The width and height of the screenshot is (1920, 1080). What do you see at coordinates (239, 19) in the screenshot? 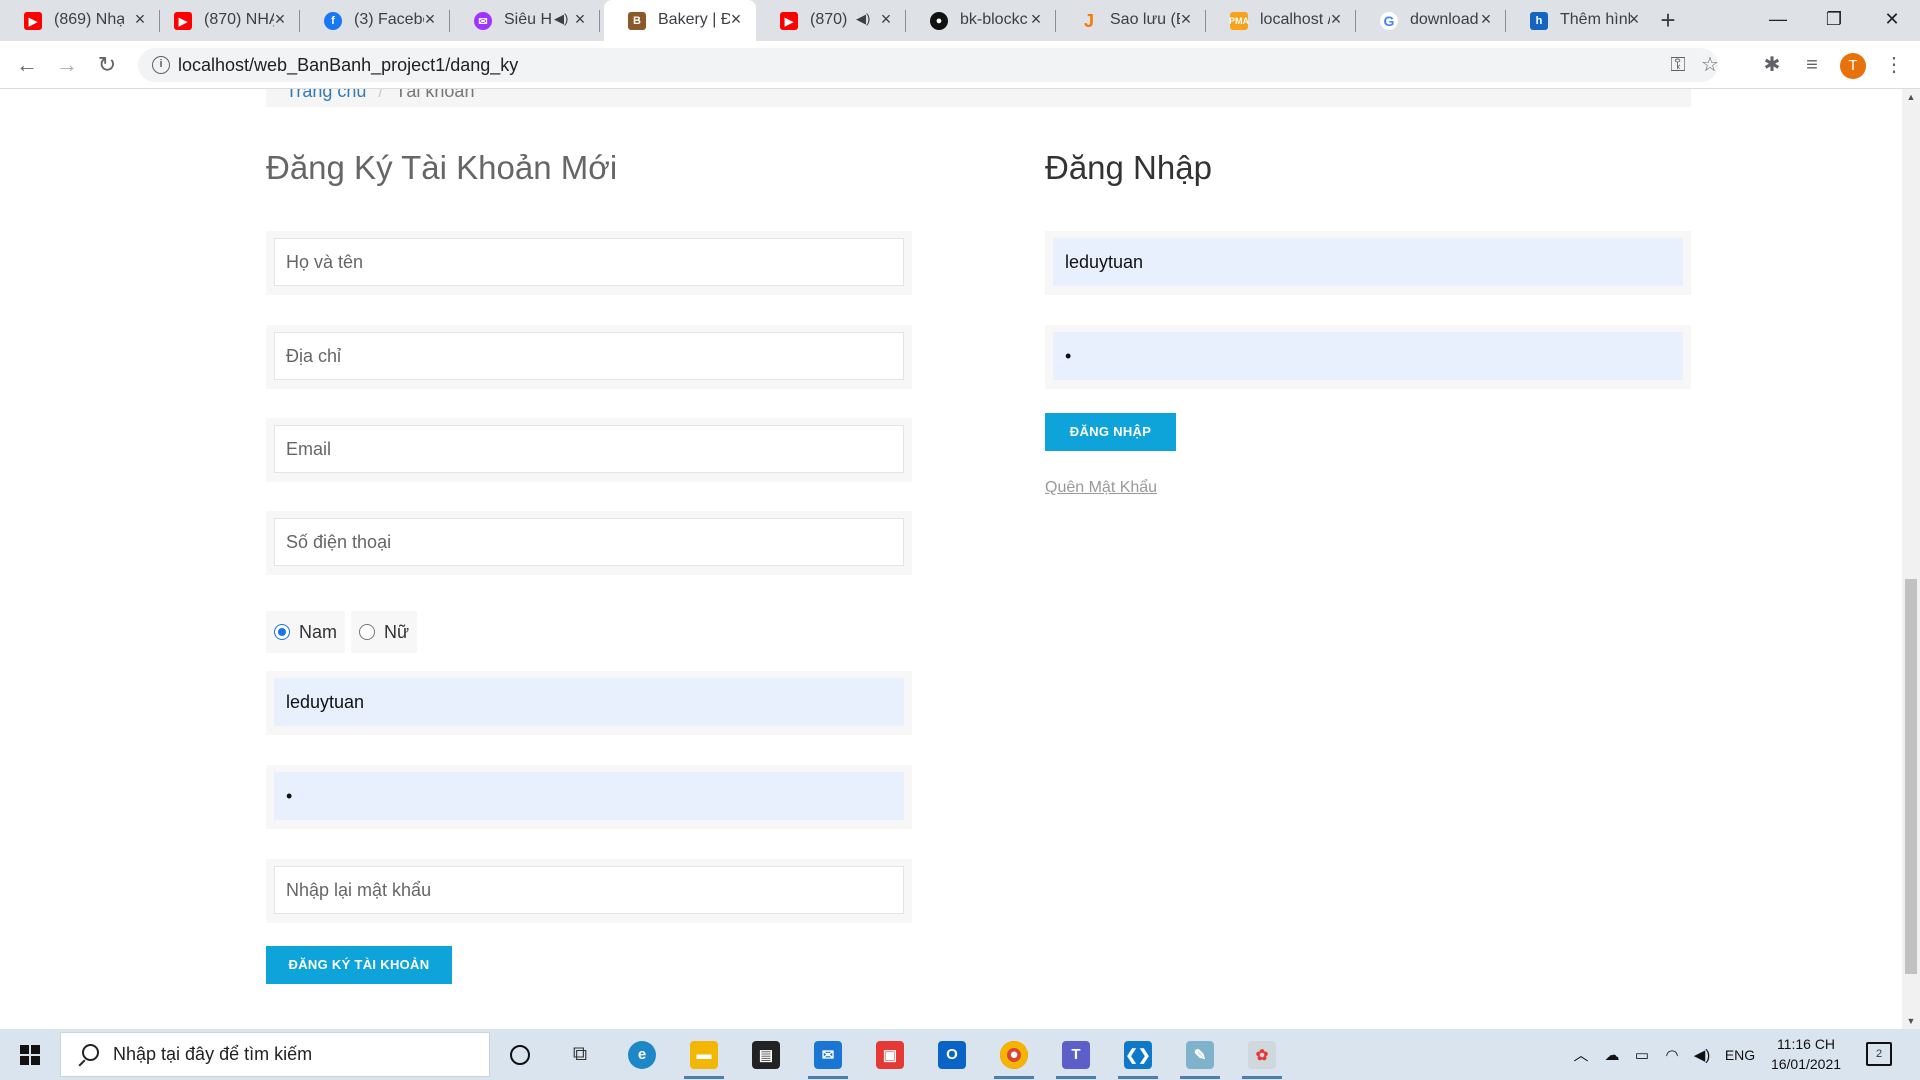
I see `tab-title: (870) NHẠC` at bounding box center [239, 19].